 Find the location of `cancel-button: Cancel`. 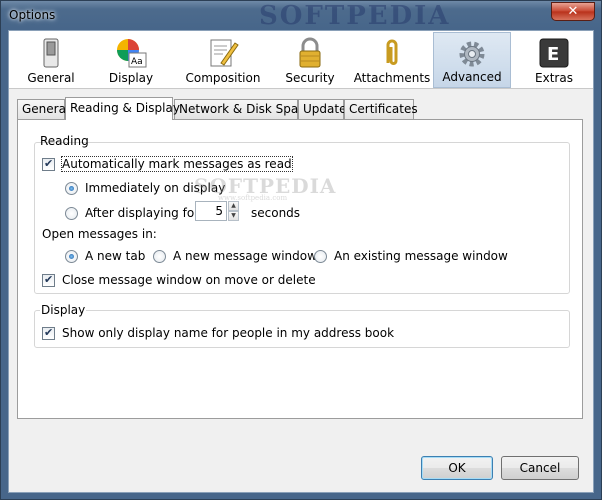

cancel-button: Cancel is located at coordinates (540, 468).